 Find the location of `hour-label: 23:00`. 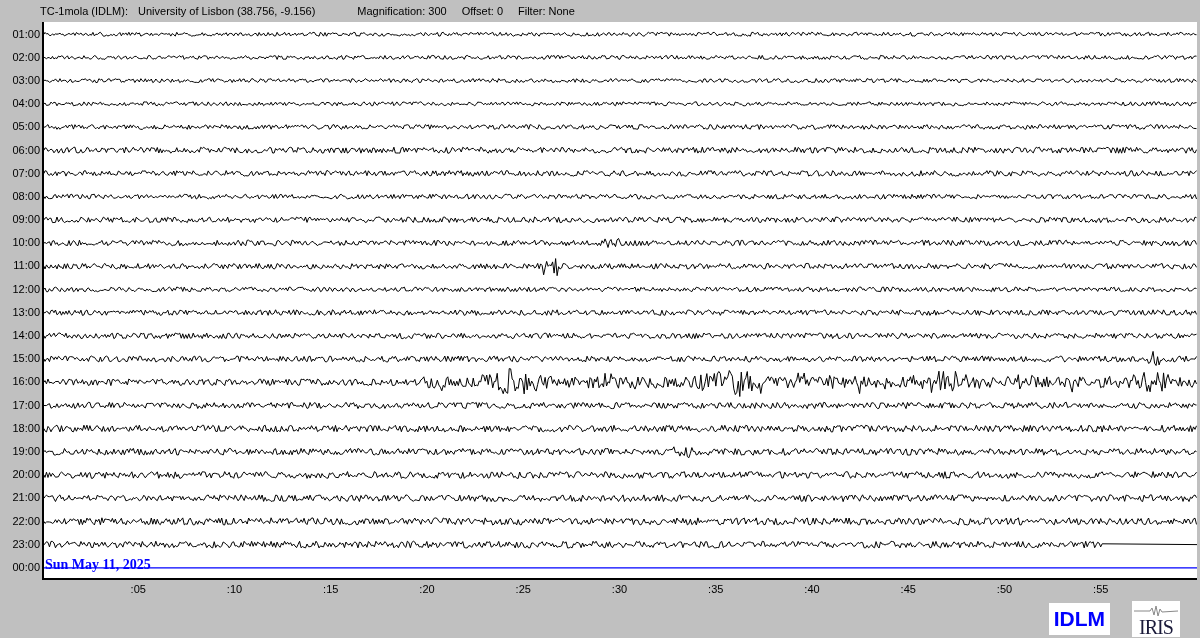

hour-label: 23:00 is located at coordinates (26, 544).